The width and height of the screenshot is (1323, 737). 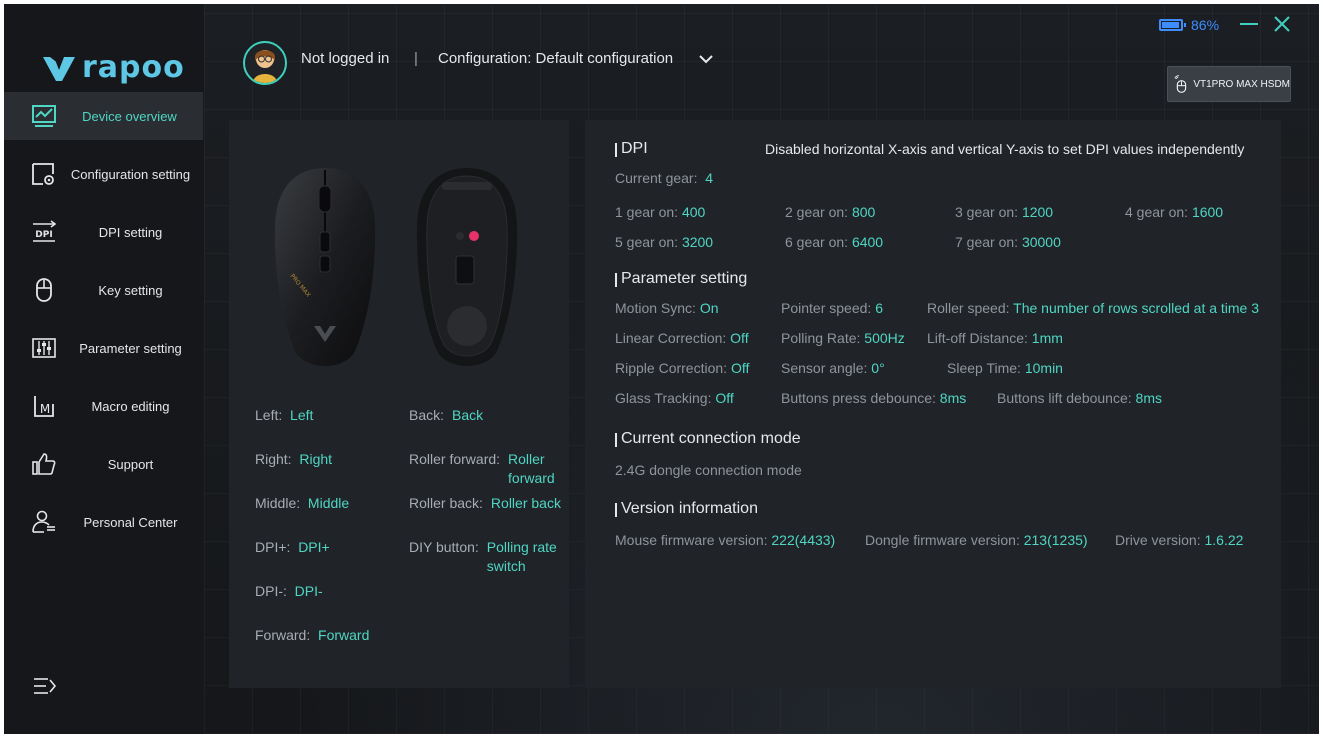 What do you see at coordinates (45, 686) in the screenshot?
I see `menu-expand-icon` at bounding box center [45, 686].